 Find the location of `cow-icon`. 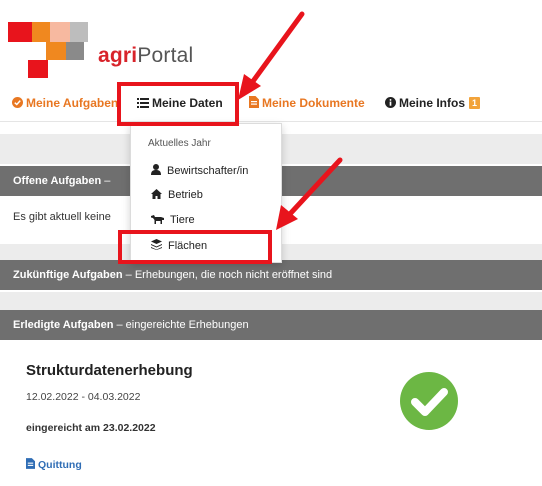

cow-icon is located at coordinates (157, 219).